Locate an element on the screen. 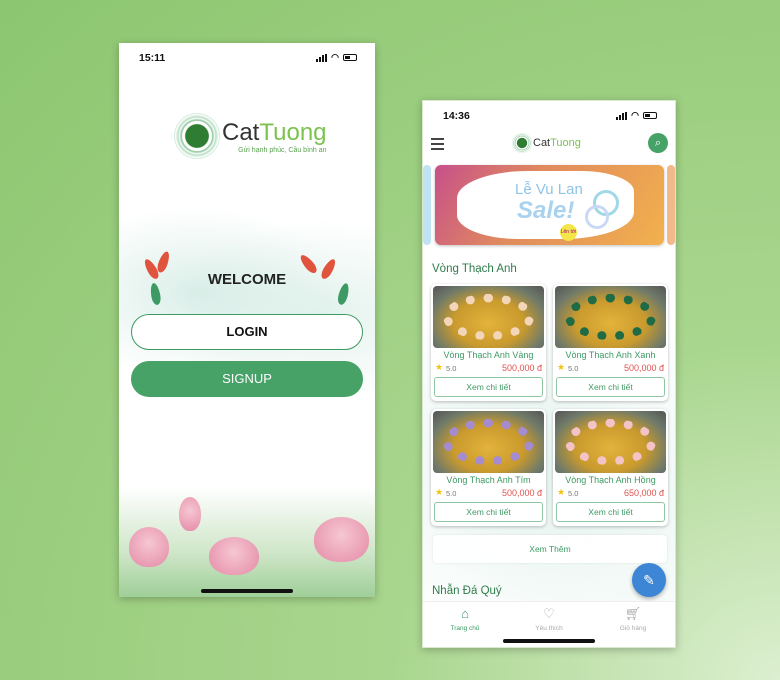 The height and width of the screenshot is (680, 780). promo-banner: Lễ Vu Lan Sale! Lên tới 50% is located at coordinates (549, 205).